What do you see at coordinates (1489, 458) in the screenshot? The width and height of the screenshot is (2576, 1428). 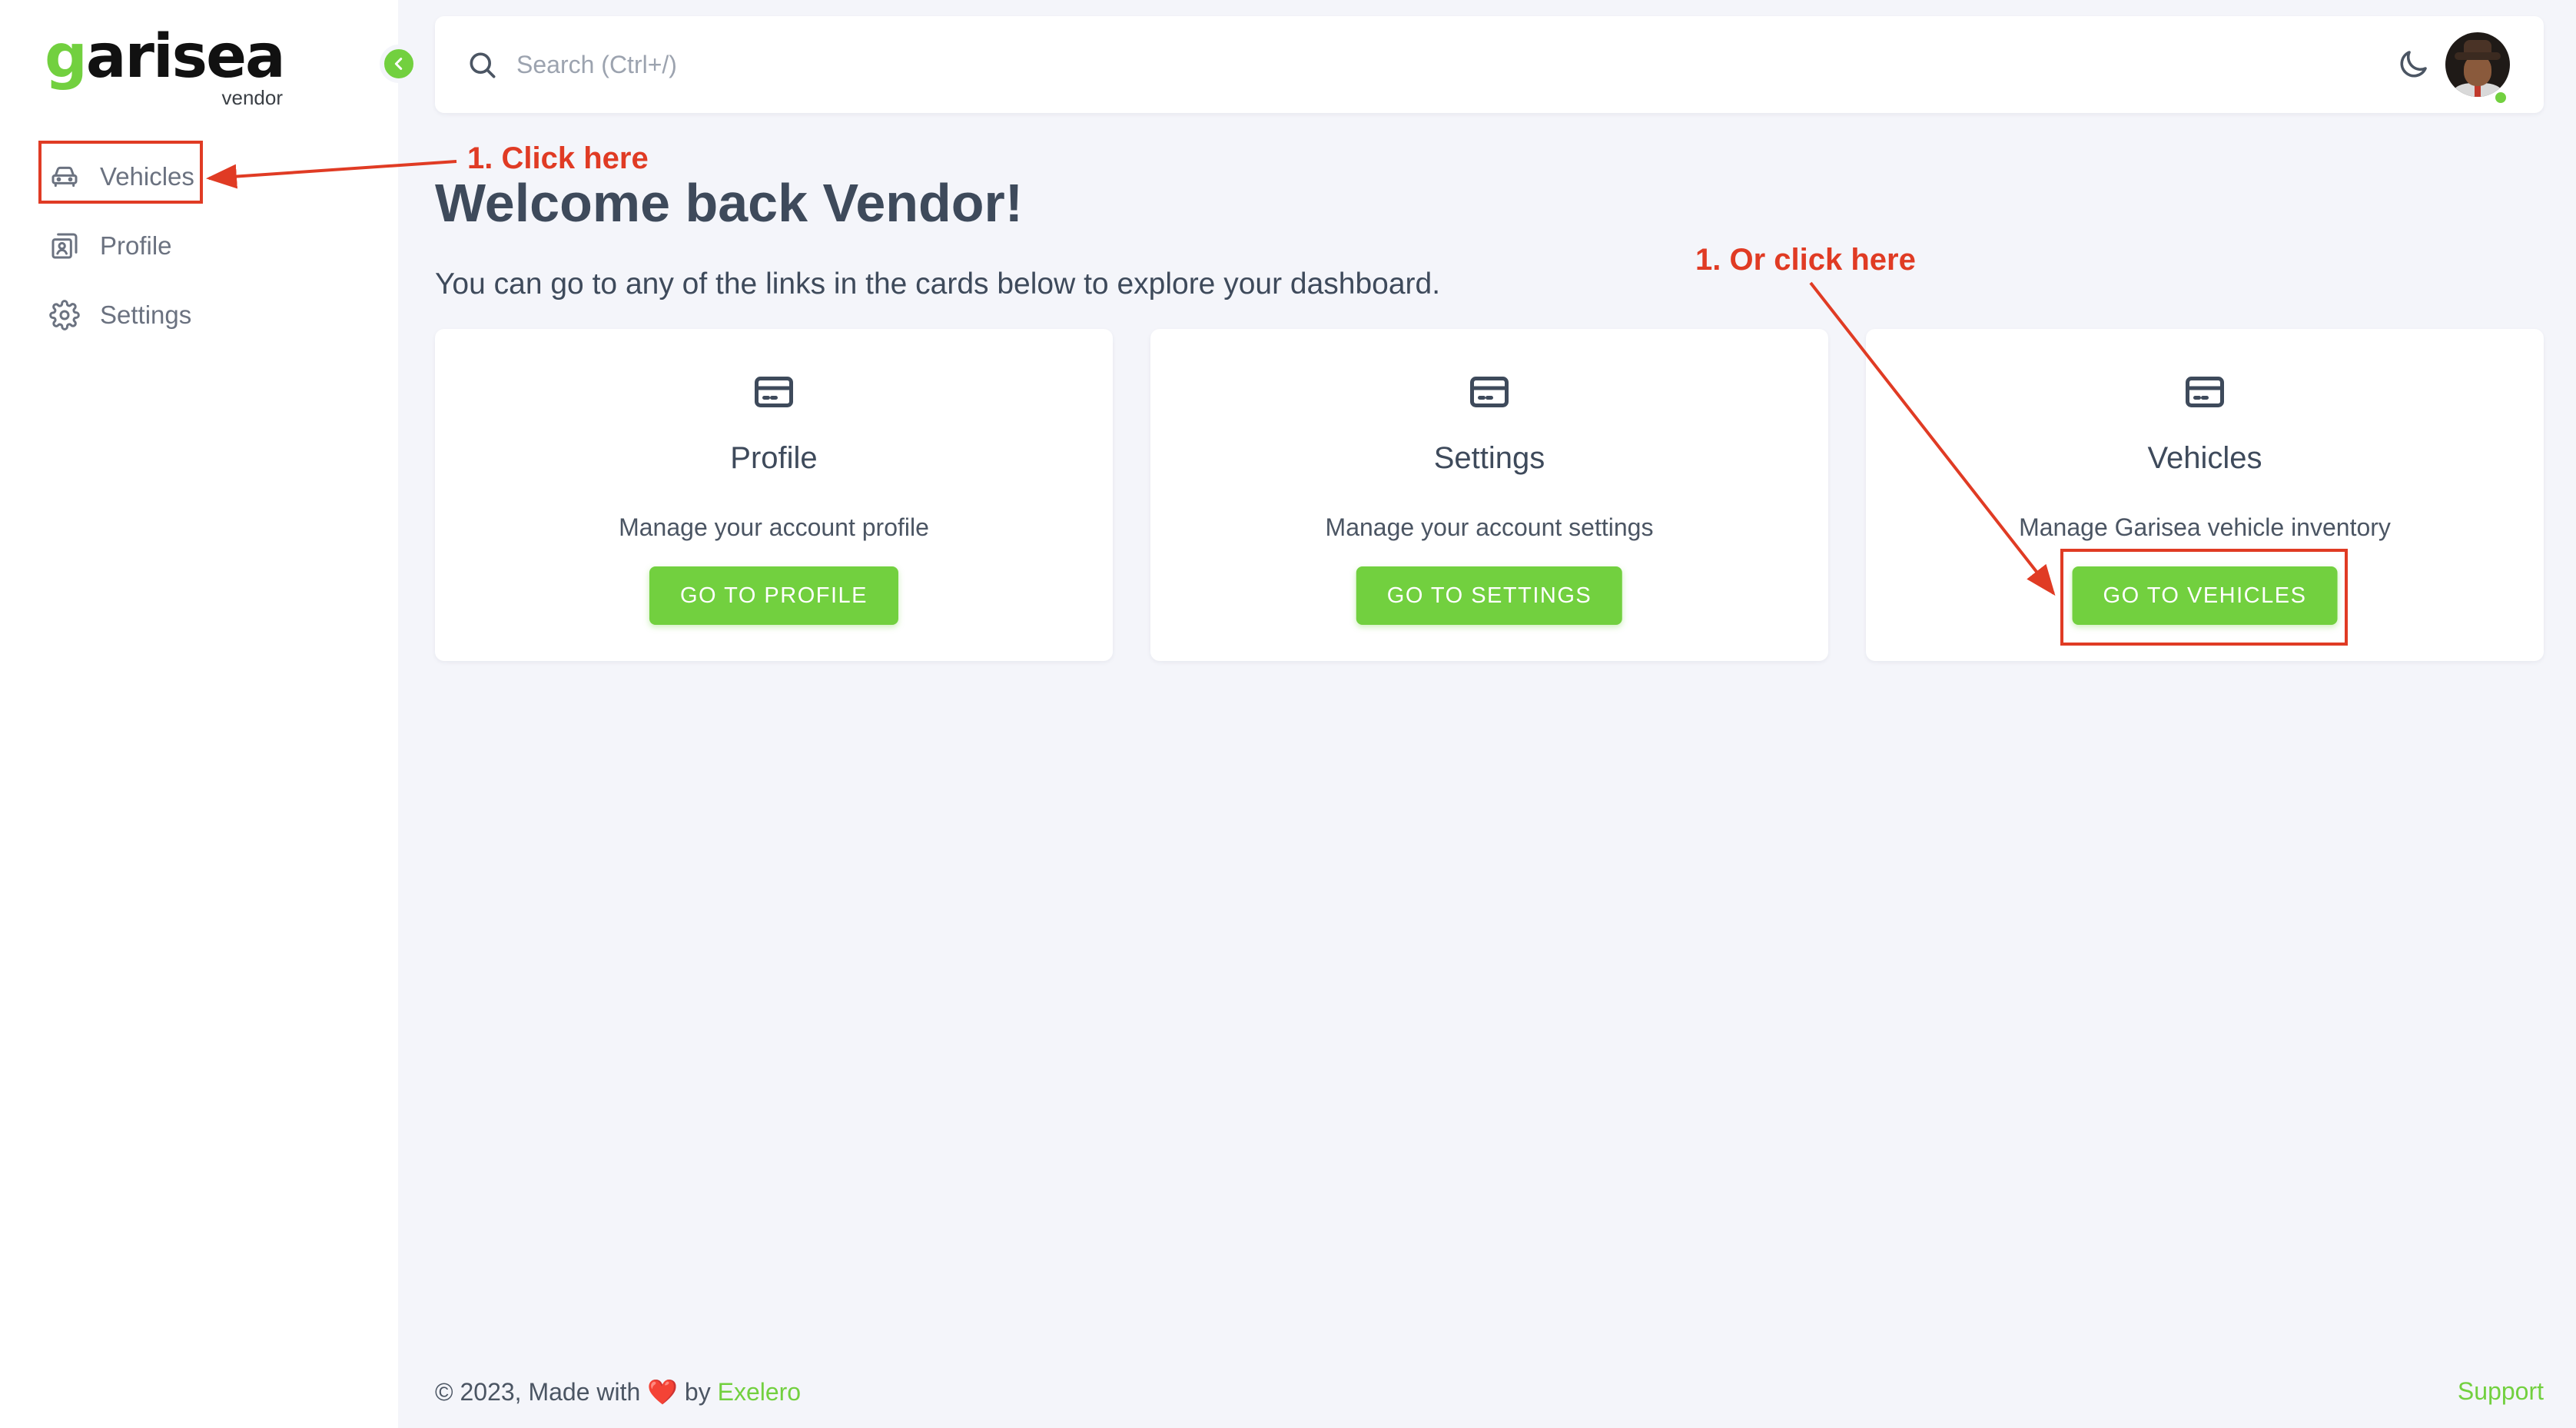 I see `card-title: Settings` at bounding box center [1489, 458].